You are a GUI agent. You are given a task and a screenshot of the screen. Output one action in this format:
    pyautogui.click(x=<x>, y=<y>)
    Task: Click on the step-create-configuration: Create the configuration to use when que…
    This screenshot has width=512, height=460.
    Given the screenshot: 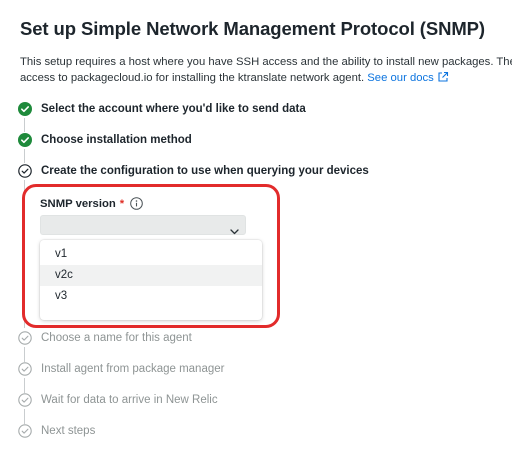 What is the action you would take?
    pyautogui.click(x=193, y=171)
    